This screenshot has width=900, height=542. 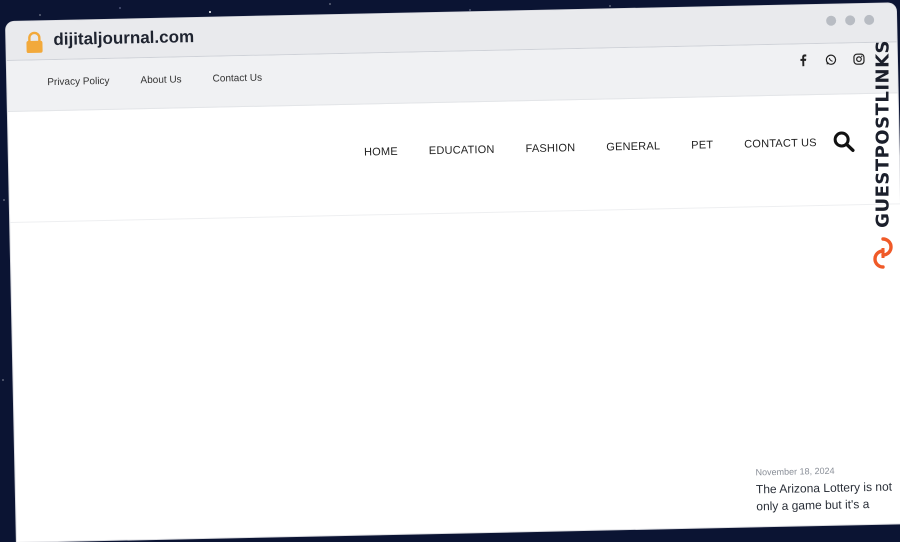 What do you see at coordinates (803, 60) in the screenshot?
I see `facebook-icon` at bounding box center [803, 60].